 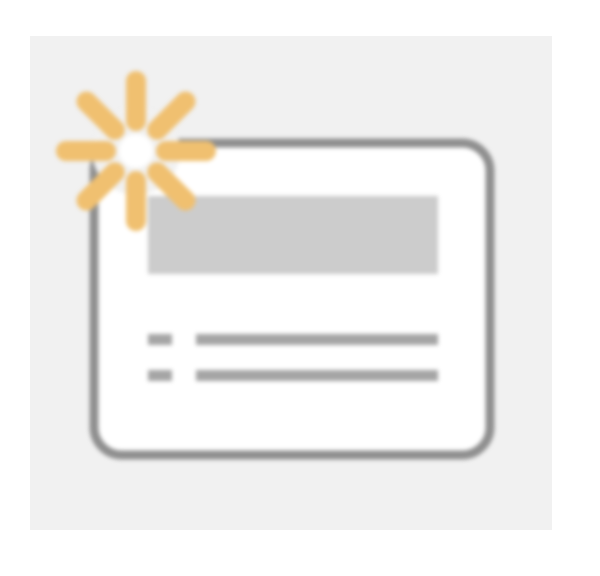 I want to click on sparkle-icon, so click(x=136, y=151).